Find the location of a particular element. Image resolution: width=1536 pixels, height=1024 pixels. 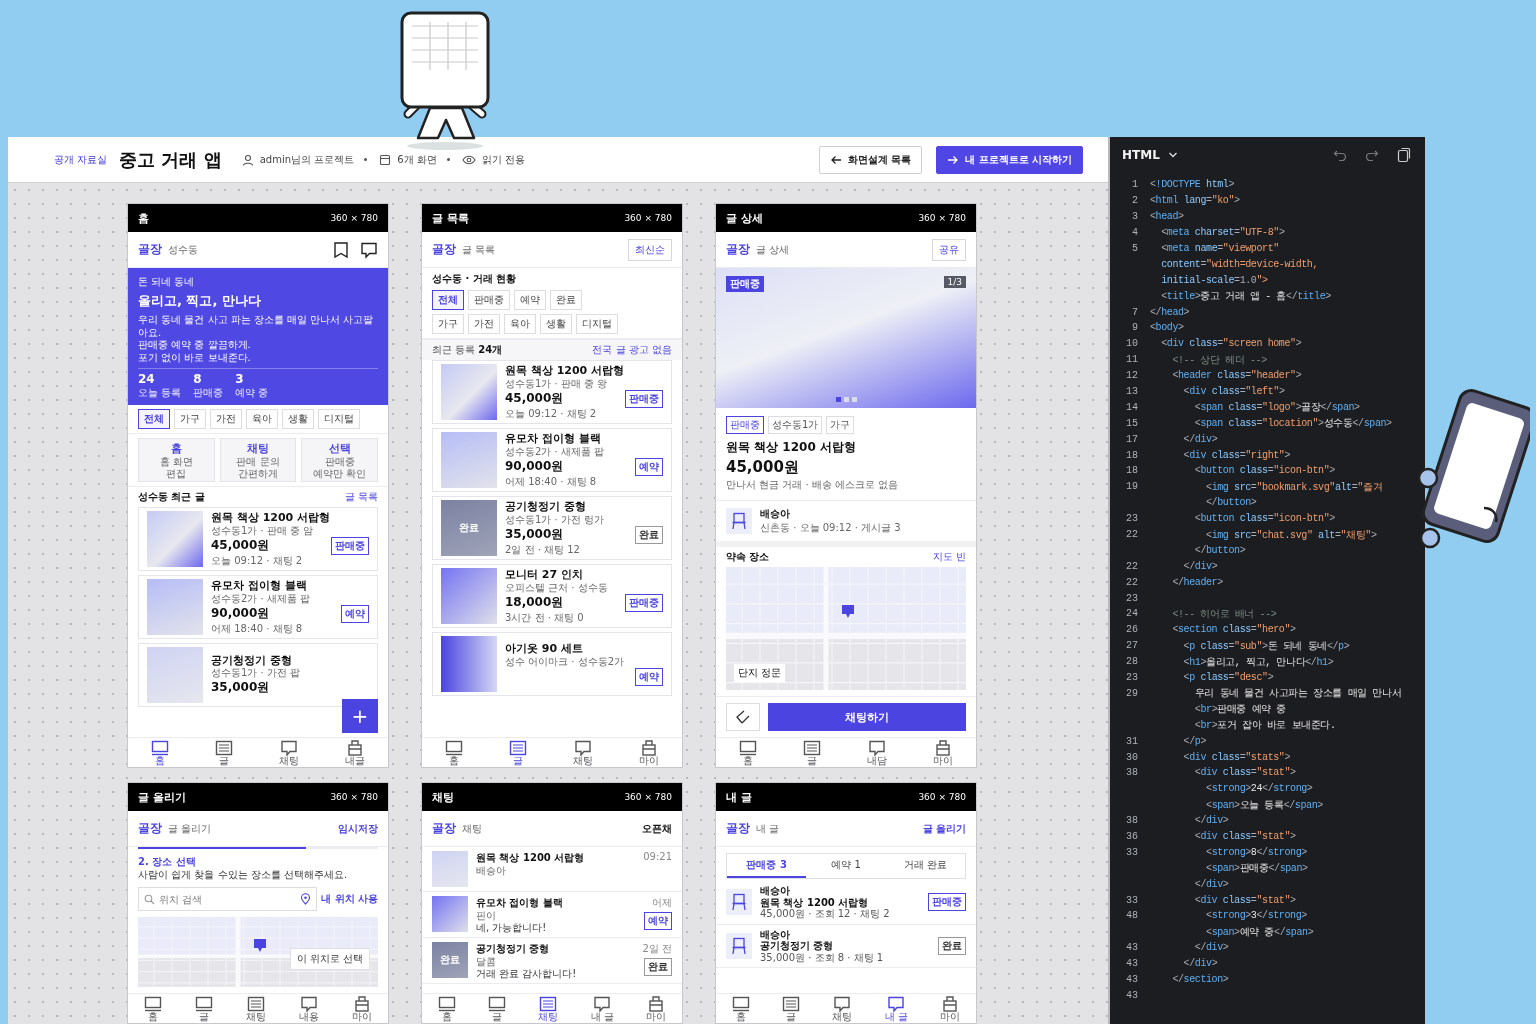

shortcut-card: 채팅 판매 문의 간편하게 is located at coordinates (258, 460).